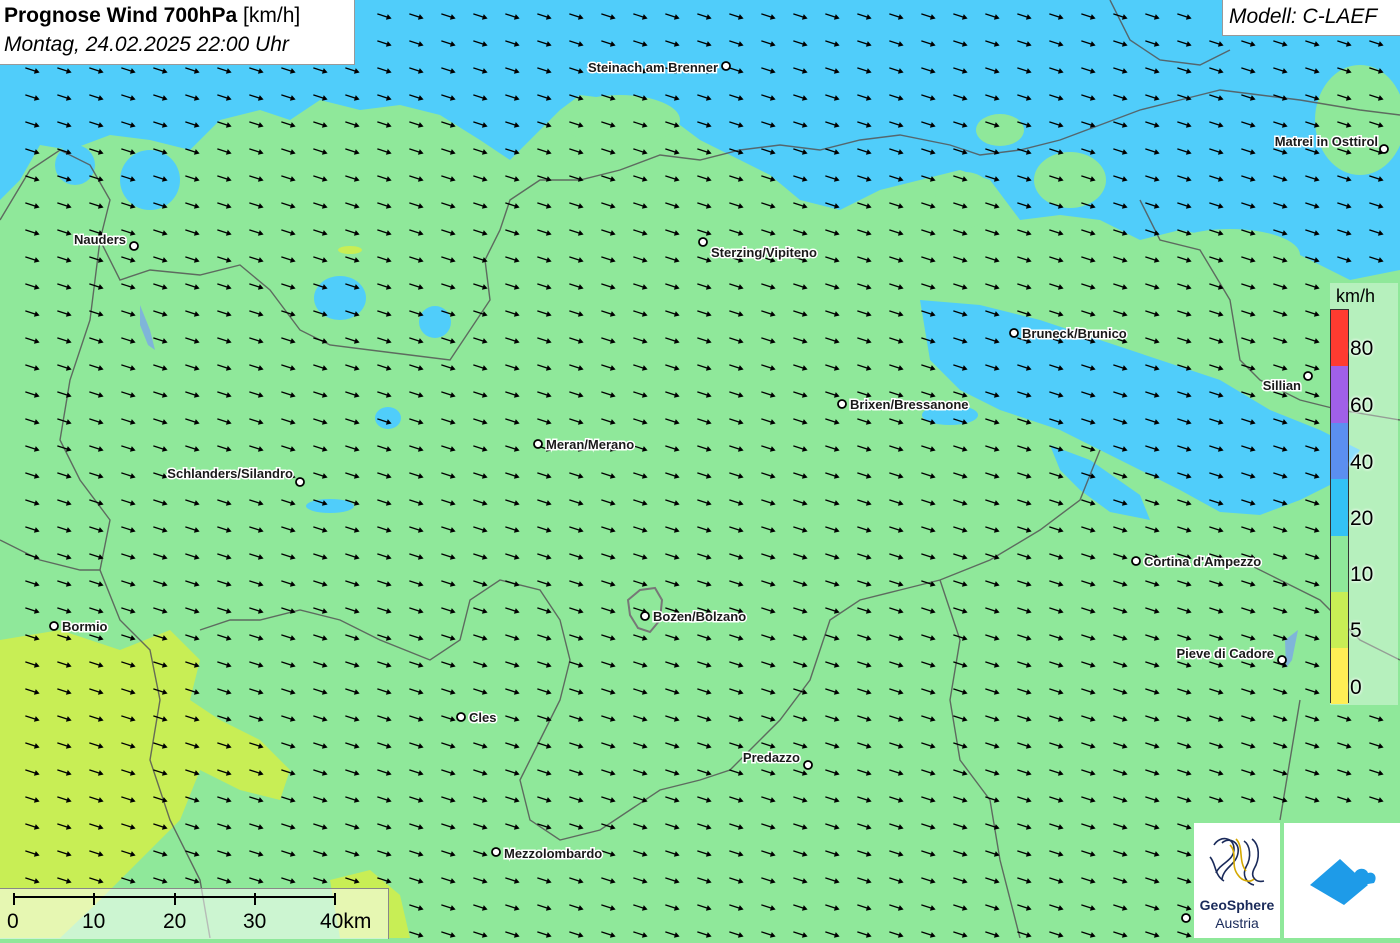  What do you see at coordinates (1362, 405) in the screenshot?
I see `legend-label-60: 60` at bounding box center [1362, 405].